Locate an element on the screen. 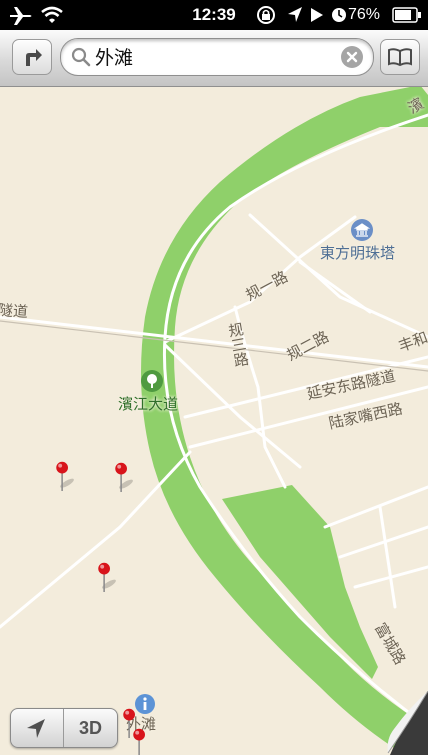 This screenshot has width=428, height=755. alarm-clock-icon is located at coordinates (339, 15).